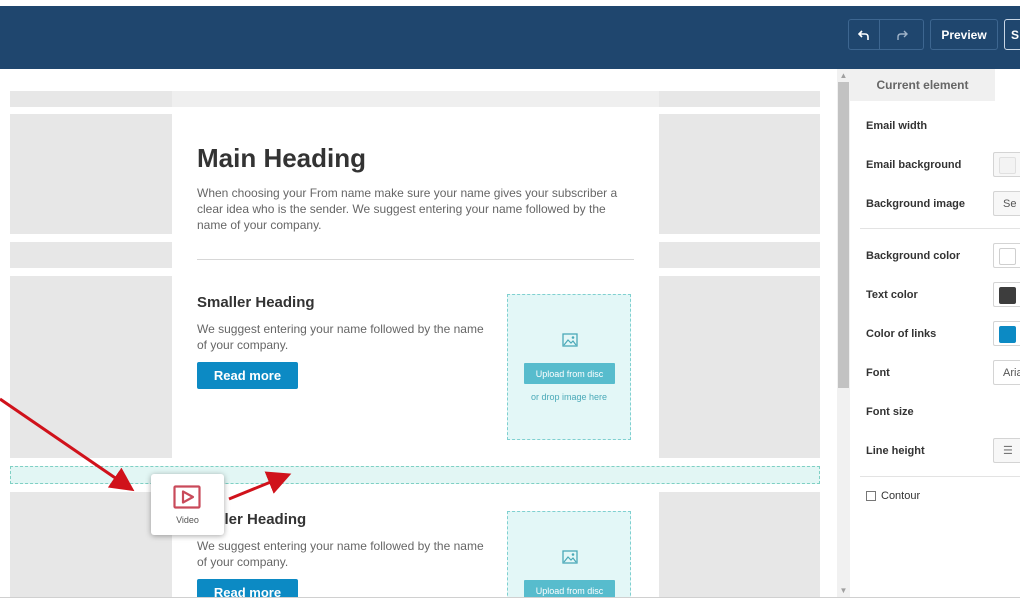 The width and height of the screenshot is (1020, 602). I want to click on upload-from-disc-button-2: Upload from disc, so click(569, 588).